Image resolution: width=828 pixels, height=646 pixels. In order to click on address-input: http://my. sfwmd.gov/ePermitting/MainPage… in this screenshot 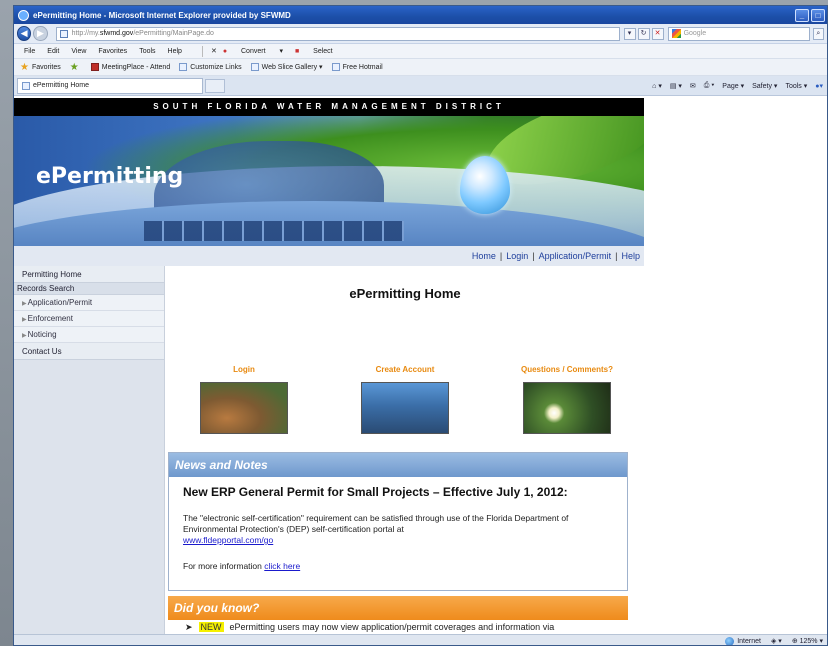, I will do `click(337, 33)`.